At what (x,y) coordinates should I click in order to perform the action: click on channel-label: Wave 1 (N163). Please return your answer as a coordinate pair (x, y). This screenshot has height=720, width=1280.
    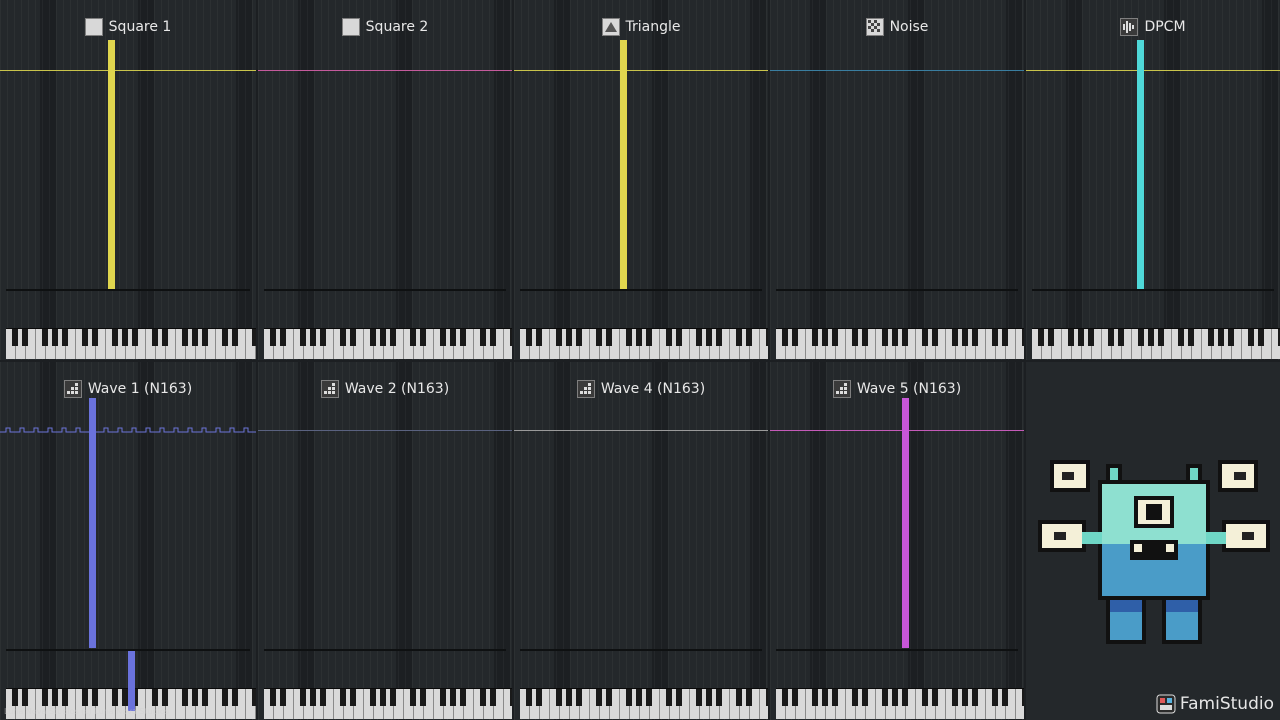
    Looking at the image, I should click on (140, 389).